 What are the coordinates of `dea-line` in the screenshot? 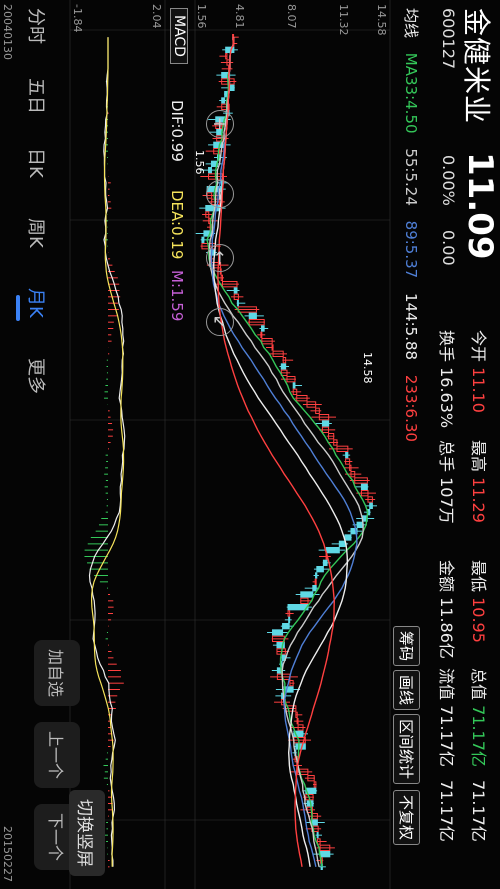 It's located at (107, 452).